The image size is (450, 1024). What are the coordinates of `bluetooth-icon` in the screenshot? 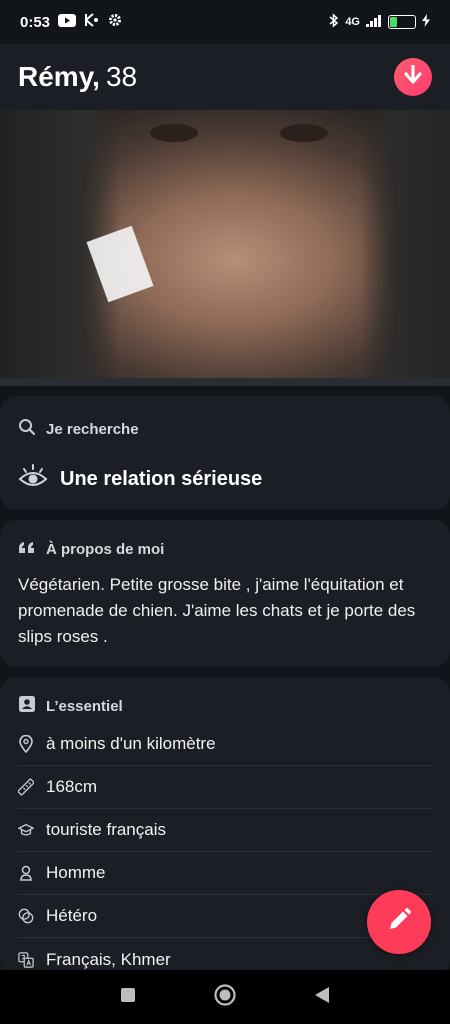 It's located at (334, 22).